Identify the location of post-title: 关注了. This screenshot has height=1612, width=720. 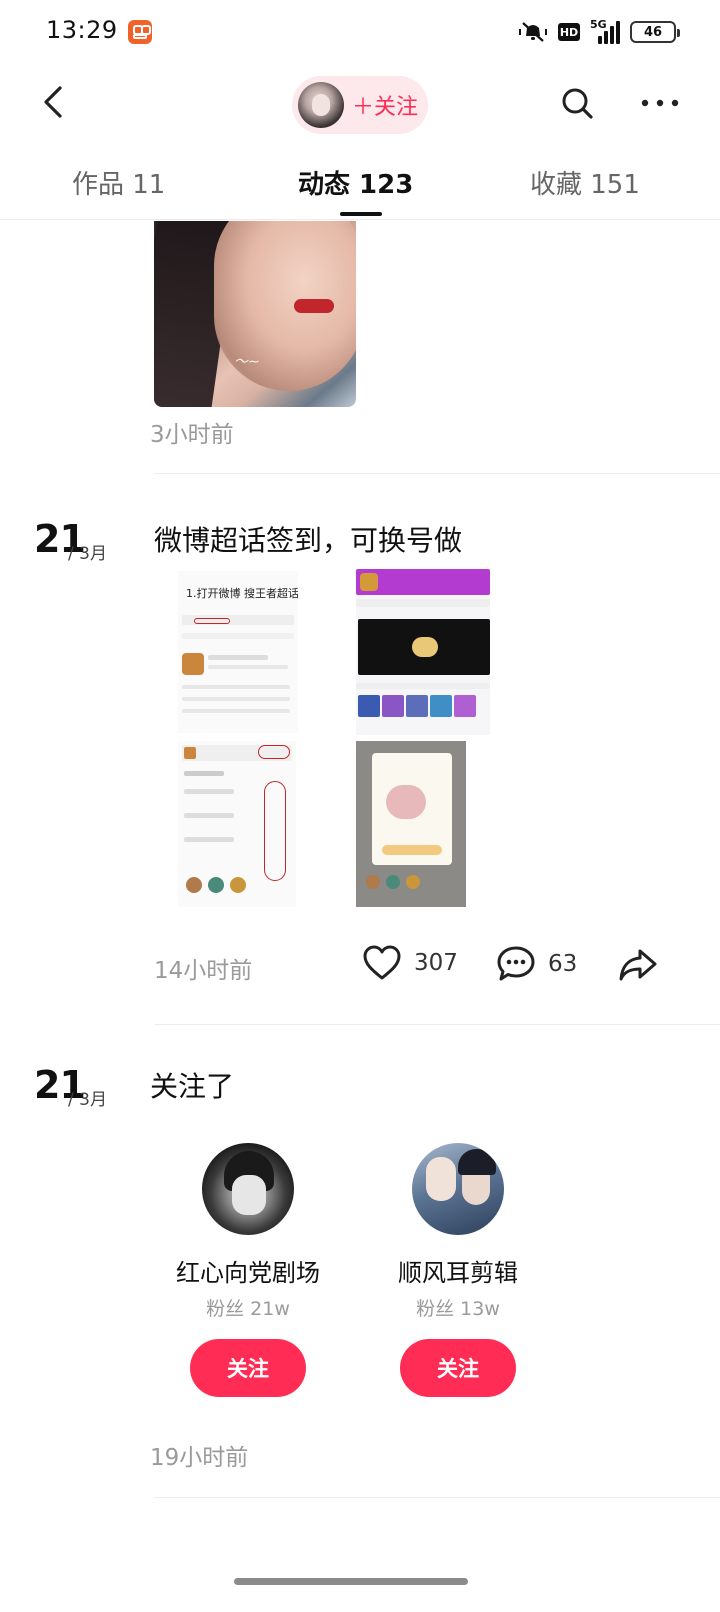
(192, 1086).